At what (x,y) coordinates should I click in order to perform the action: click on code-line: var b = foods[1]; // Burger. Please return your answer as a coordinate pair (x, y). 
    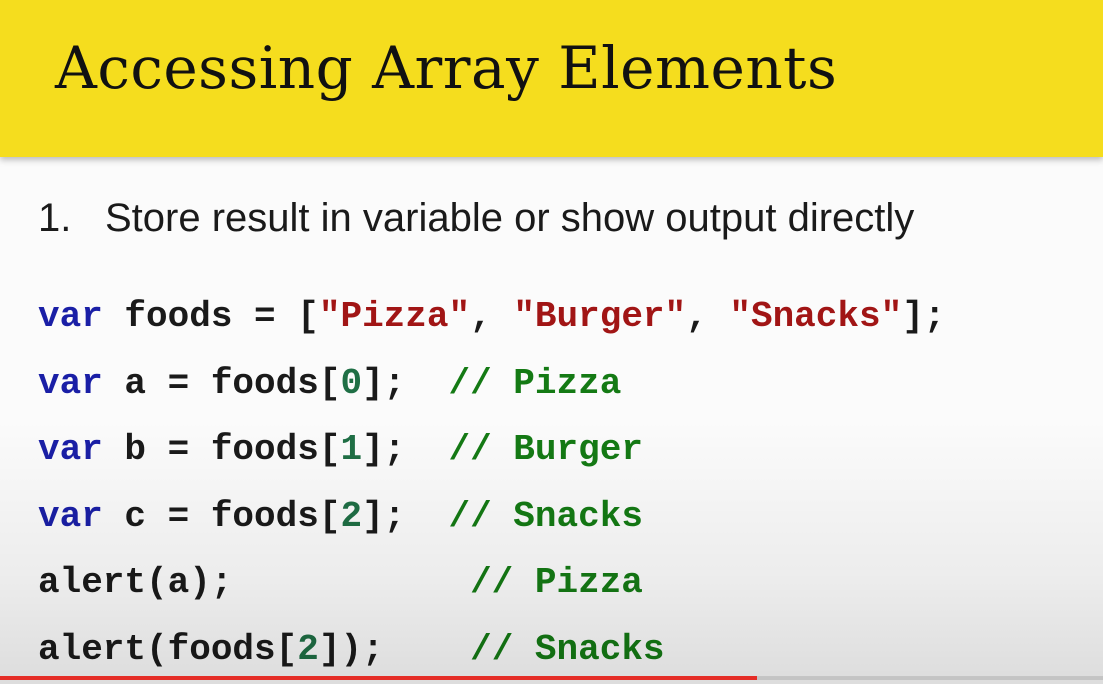
    Looking at the image, I should click on (491, 450).